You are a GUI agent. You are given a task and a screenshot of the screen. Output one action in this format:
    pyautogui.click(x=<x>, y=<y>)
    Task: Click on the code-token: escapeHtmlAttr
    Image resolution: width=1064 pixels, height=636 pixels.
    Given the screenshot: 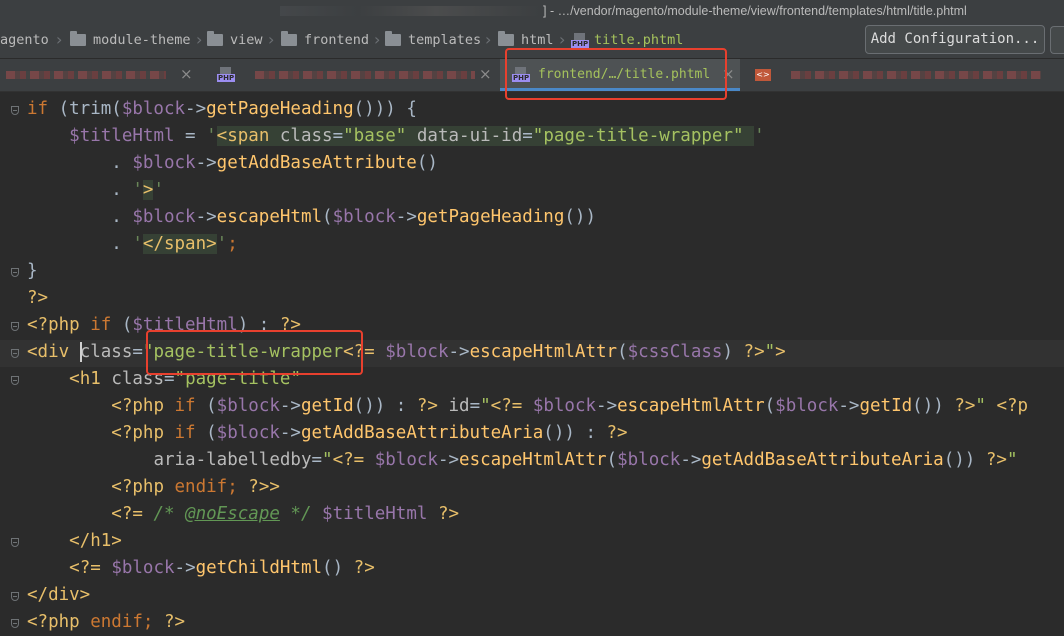 What is the action you would take?
    pyautogui.click(x=691, y=406)
    